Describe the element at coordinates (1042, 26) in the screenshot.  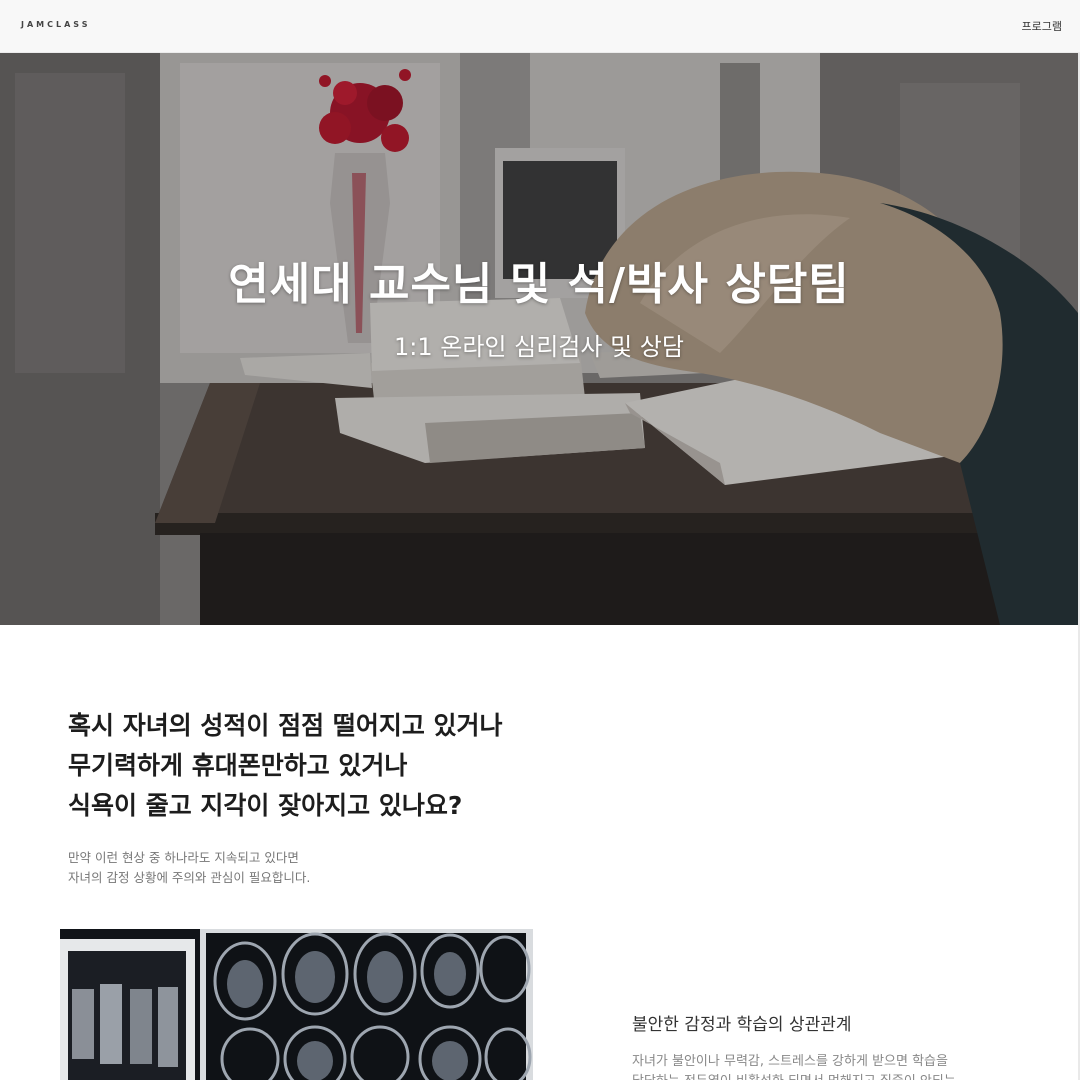
I see `nav-link-program: 프로그램` at that location.